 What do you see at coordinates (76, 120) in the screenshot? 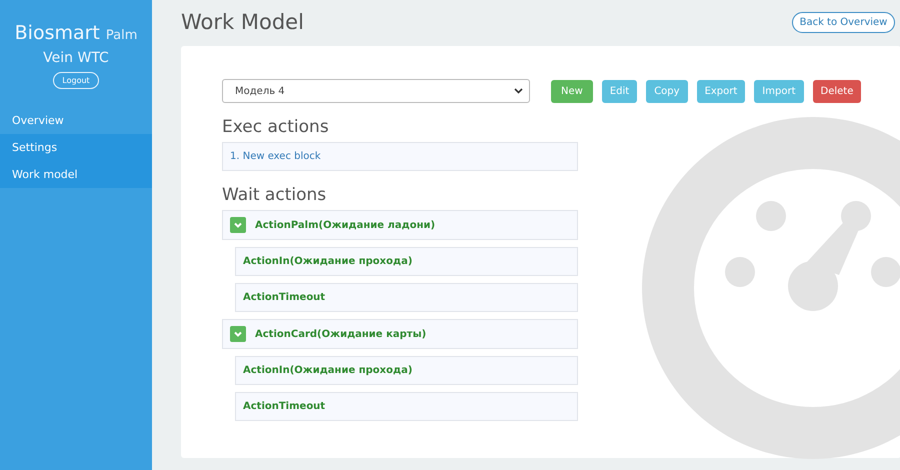
I see `nav-item: Overview` at bounding box center [76, 120].